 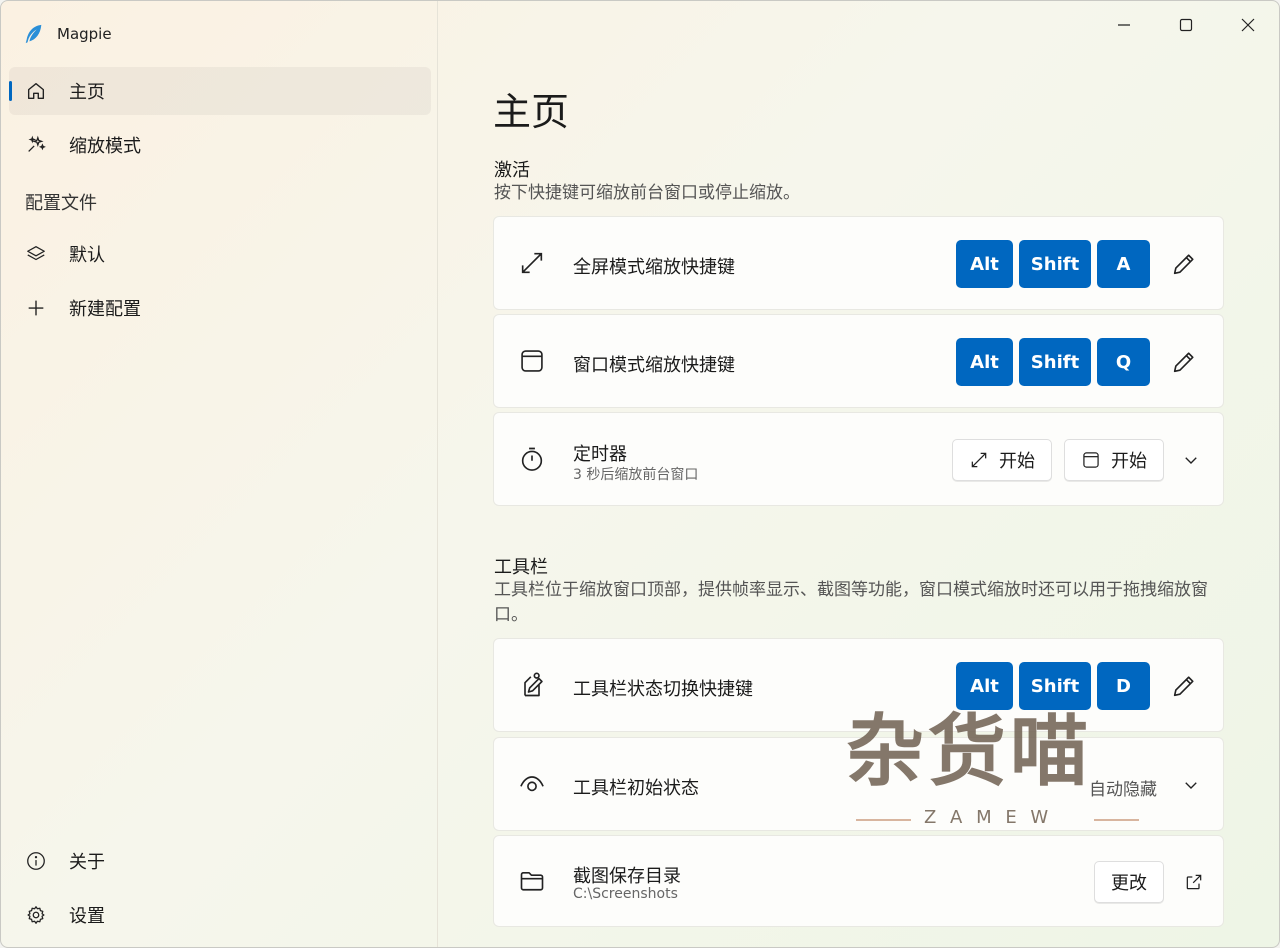 I want to click on timer-windowed-start-button: 开始, so click(x=1114, y=460).